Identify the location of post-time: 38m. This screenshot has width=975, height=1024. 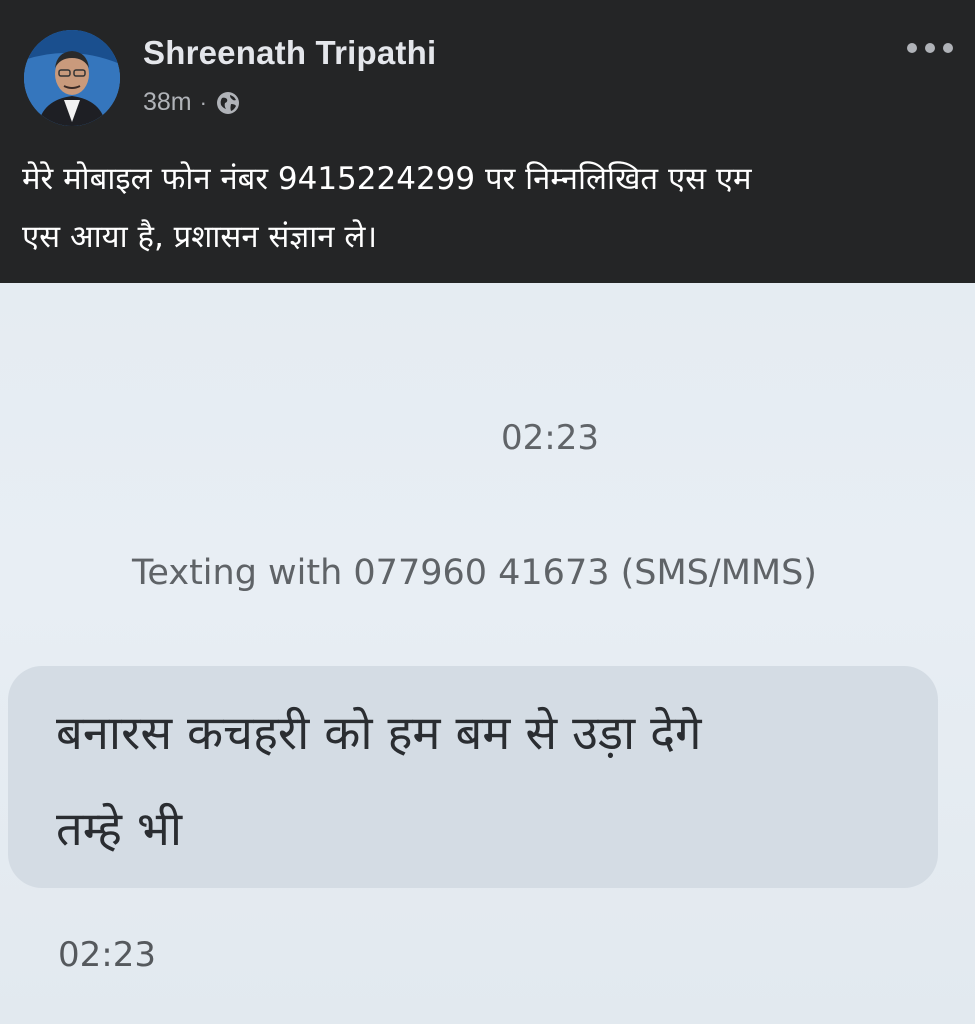
(167, 102).